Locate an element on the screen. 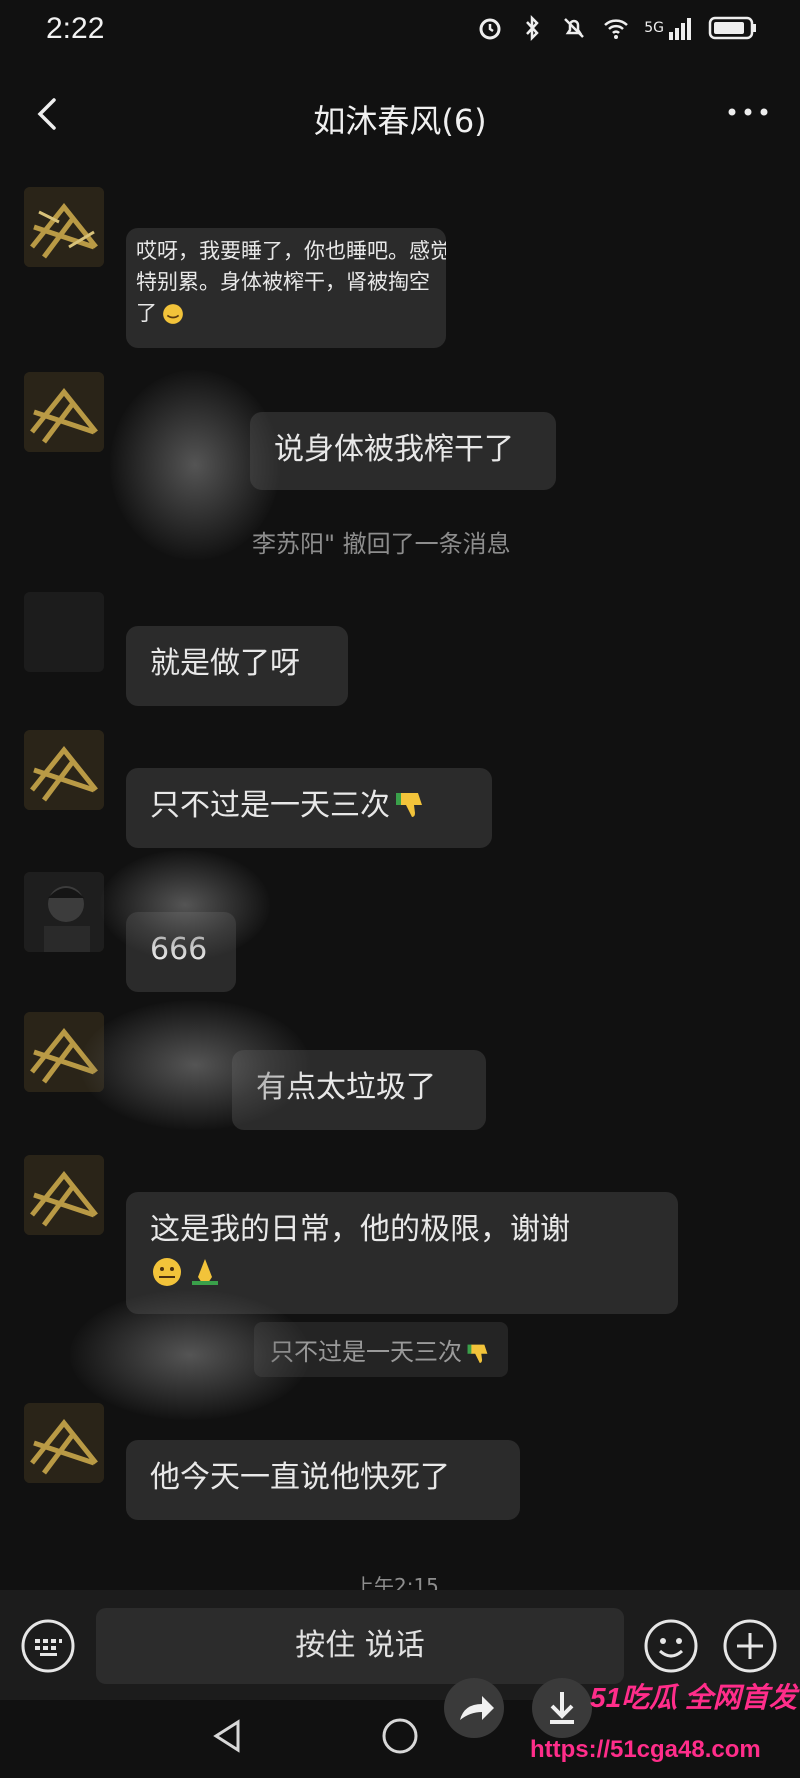 This screenshot has height=1778, width=800. nav-back-icon is located at coordinates (228, 1736).